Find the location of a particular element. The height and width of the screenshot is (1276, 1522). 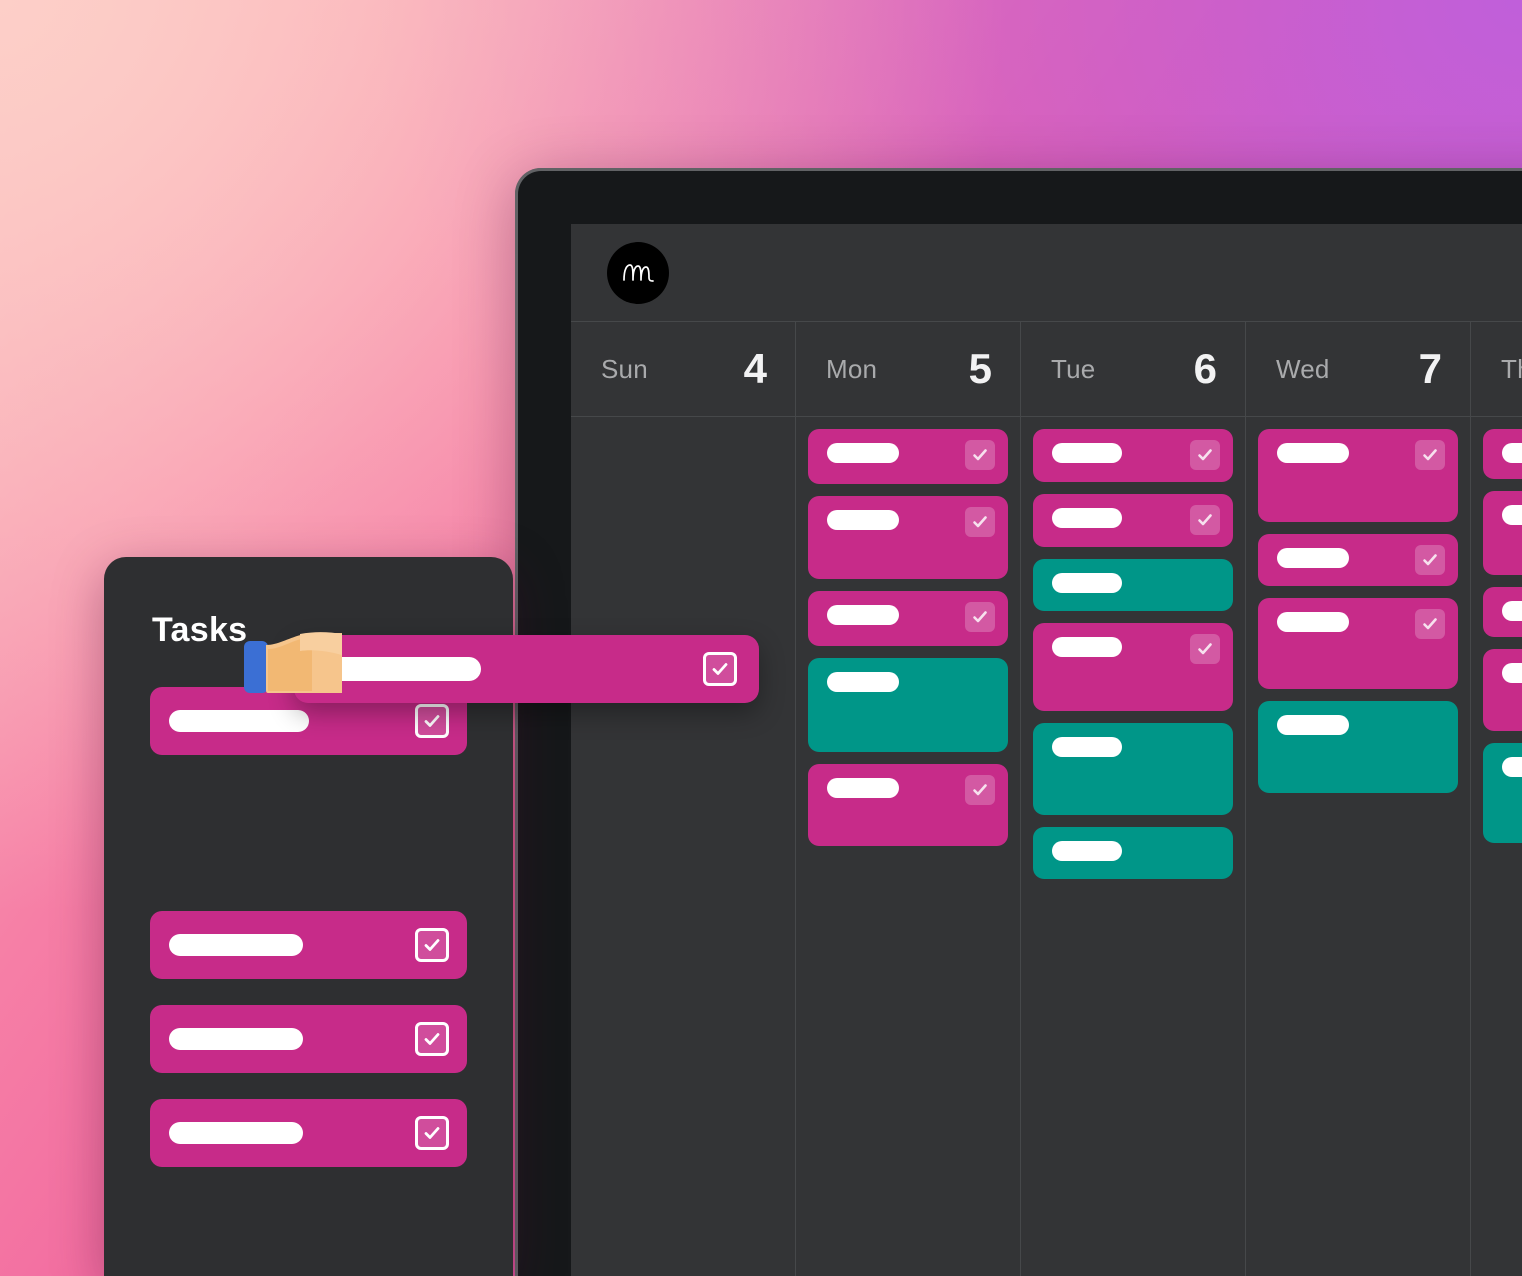

app-topbar is located at coordinates (1046, 273).